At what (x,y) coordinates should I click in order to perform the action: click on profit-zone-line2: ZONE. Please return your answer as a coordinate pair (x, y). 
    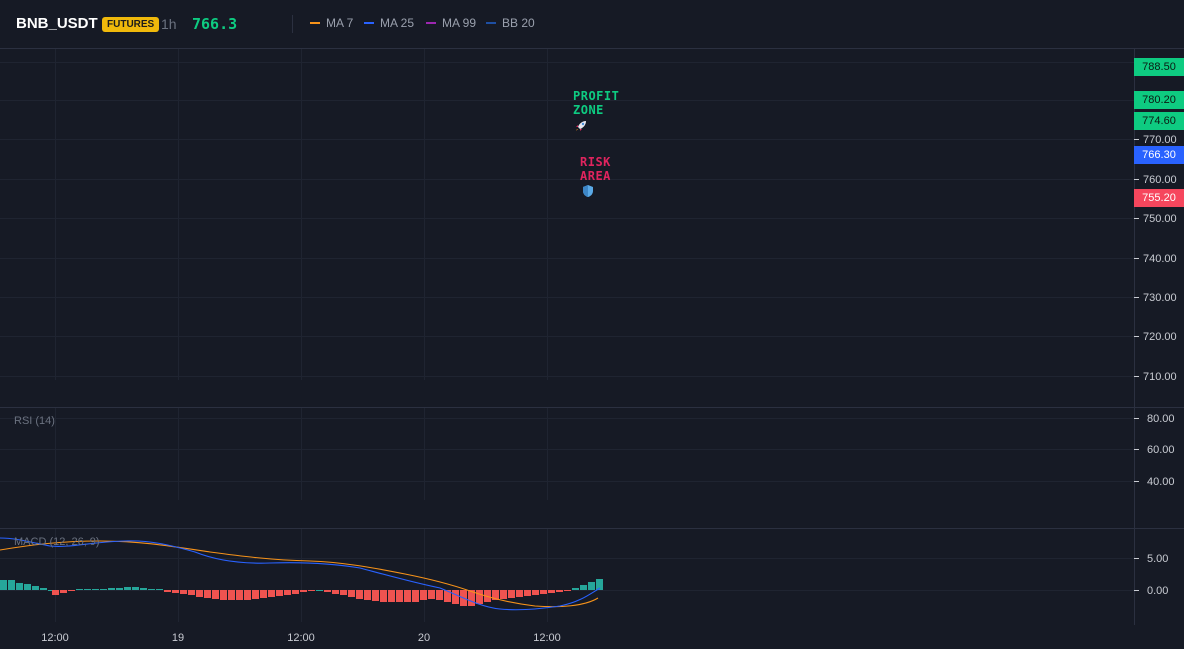
    Looking at the image, I should click on (588, 110).